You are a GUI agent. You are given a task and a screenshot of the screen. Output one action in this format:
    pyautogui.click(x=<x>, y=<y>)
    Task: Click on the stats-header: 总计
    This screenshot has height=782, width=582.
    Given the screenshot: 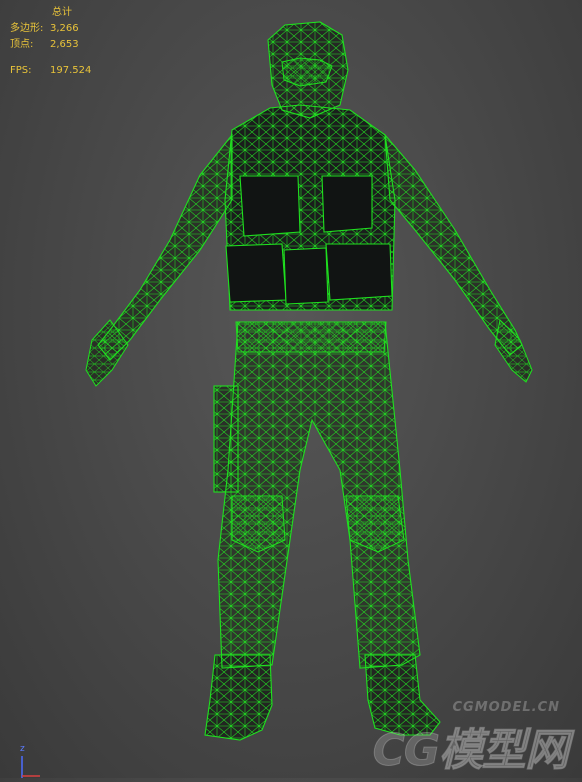 What is the action you would take?
    pyautogui.click(x=62, y=12)
    